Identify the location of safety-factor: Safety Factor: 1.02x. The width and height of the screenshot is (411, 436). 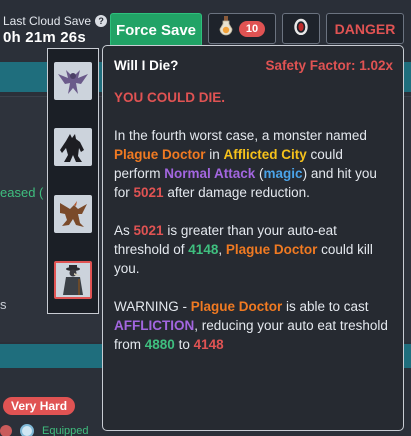
(329, 65).